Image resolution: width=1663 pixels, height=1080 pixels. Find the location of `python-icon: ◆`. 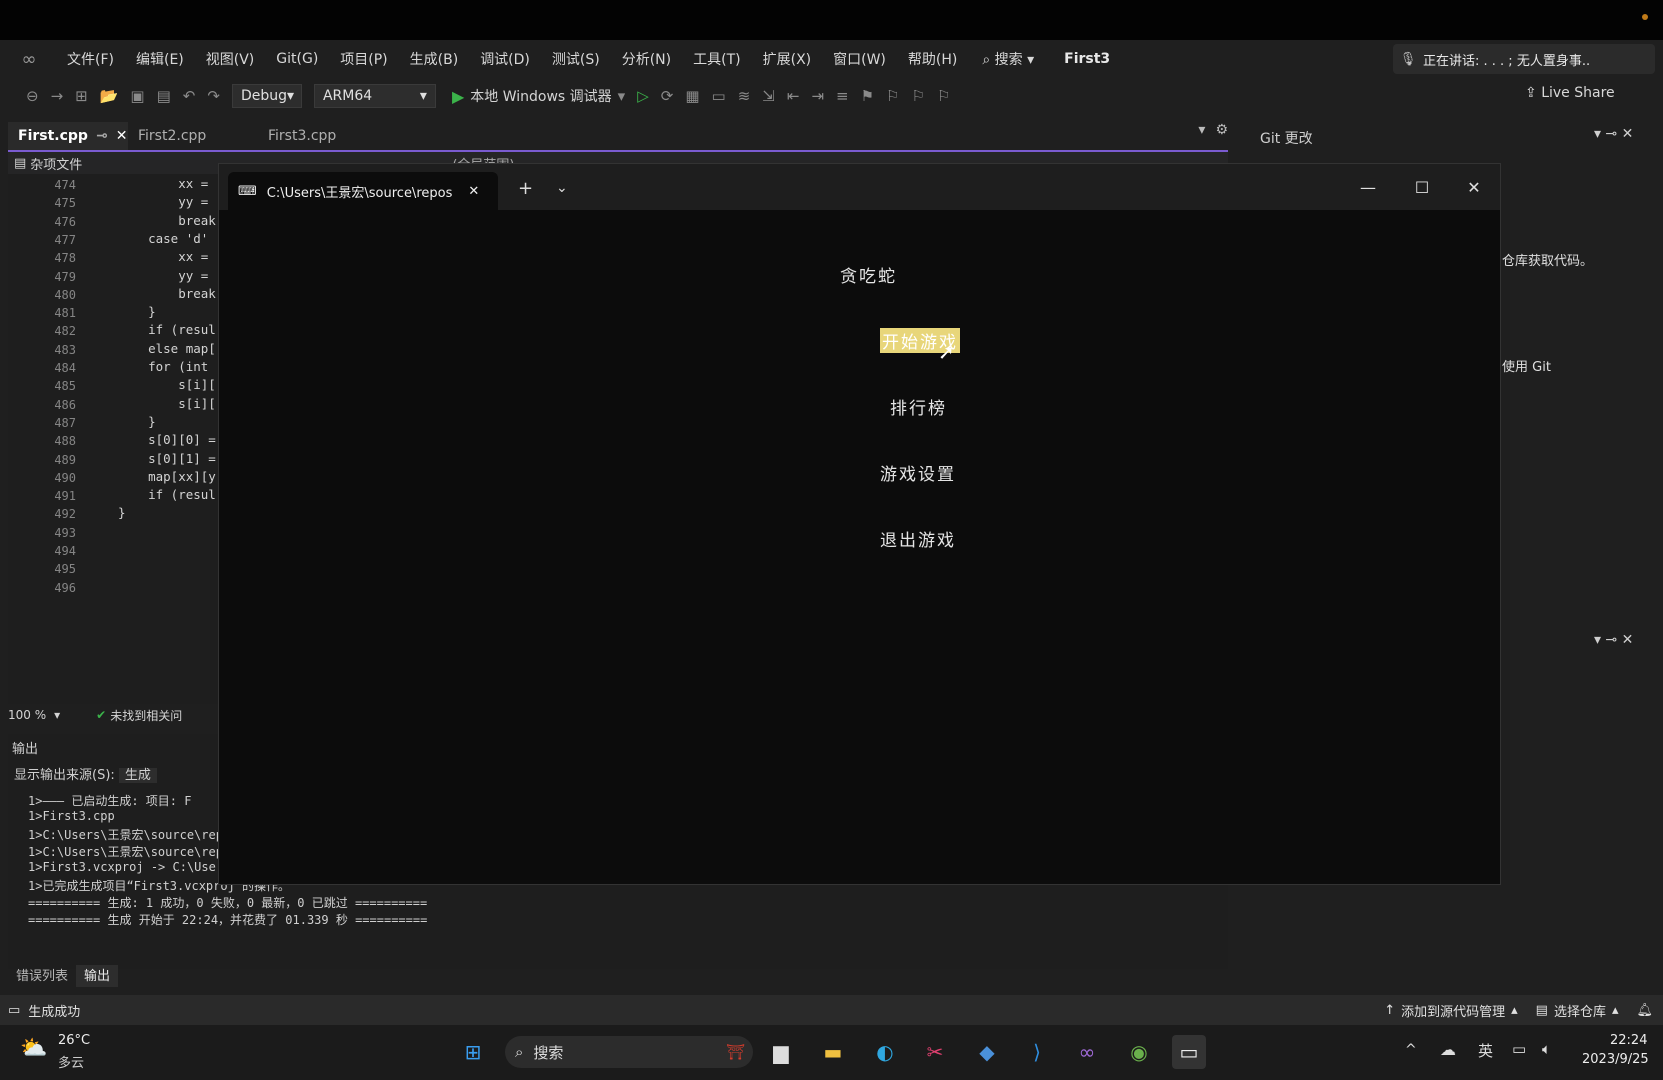

python-icon: ◆ is located at coordinates (987, 1052).